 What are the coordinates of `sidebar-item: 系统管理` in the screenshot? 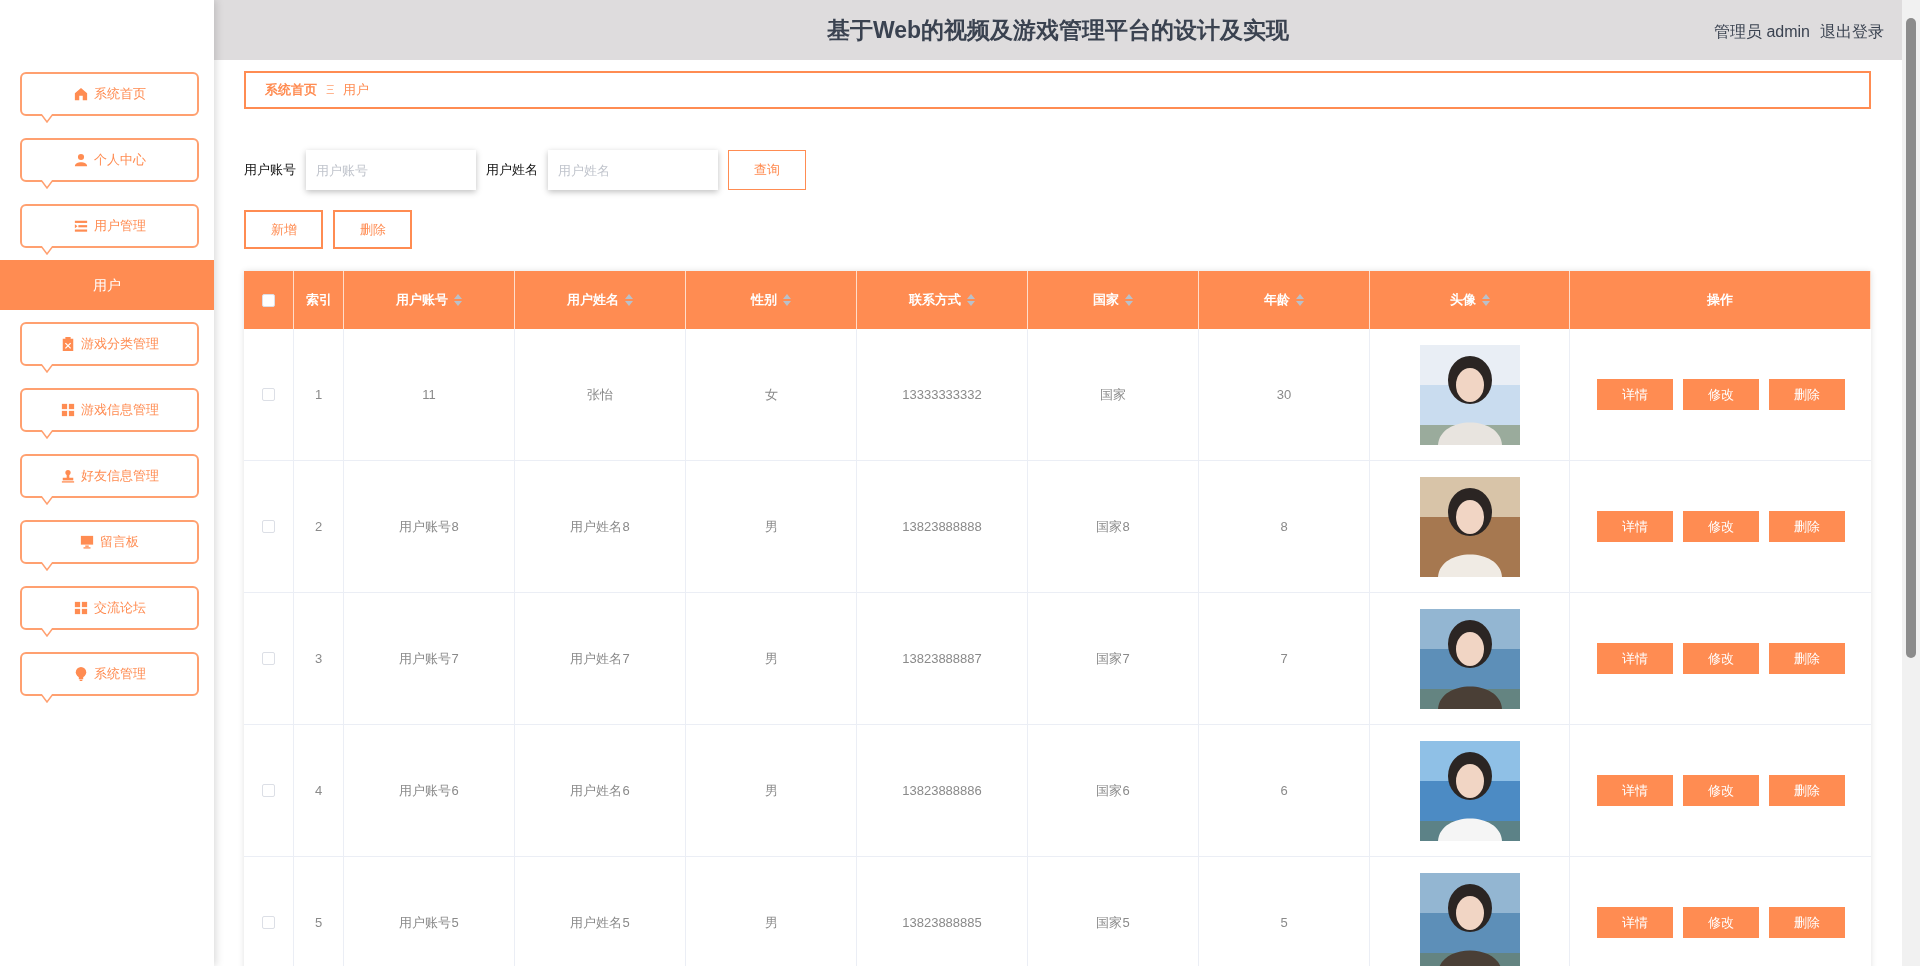 It's located at (109, 674).